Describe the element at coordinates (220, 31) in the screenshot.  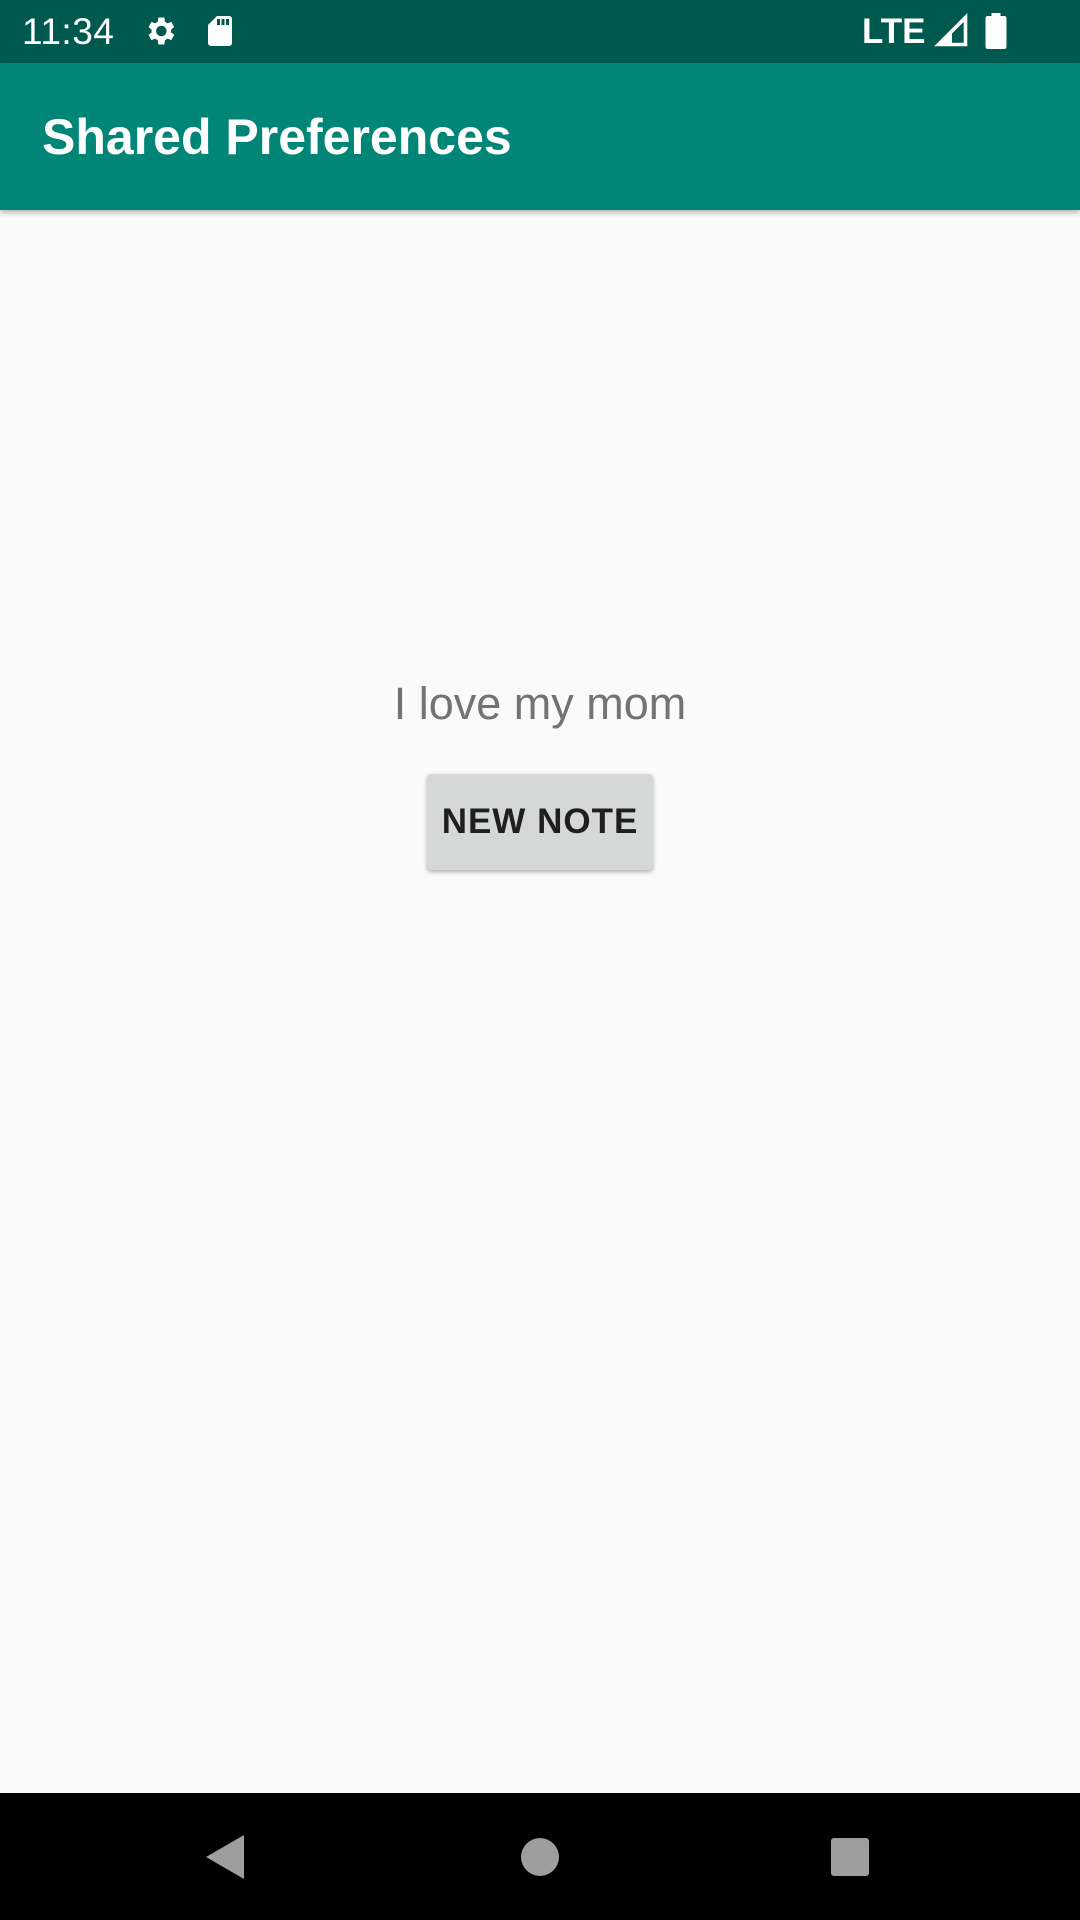
I see `sd-card-icon` at that location.